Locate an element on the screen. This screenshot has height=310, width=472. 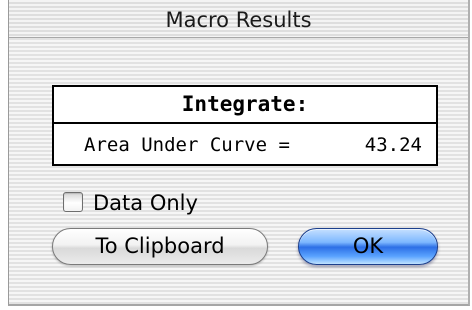
title-bar: Macro Results is located at coordinates (238, 19).